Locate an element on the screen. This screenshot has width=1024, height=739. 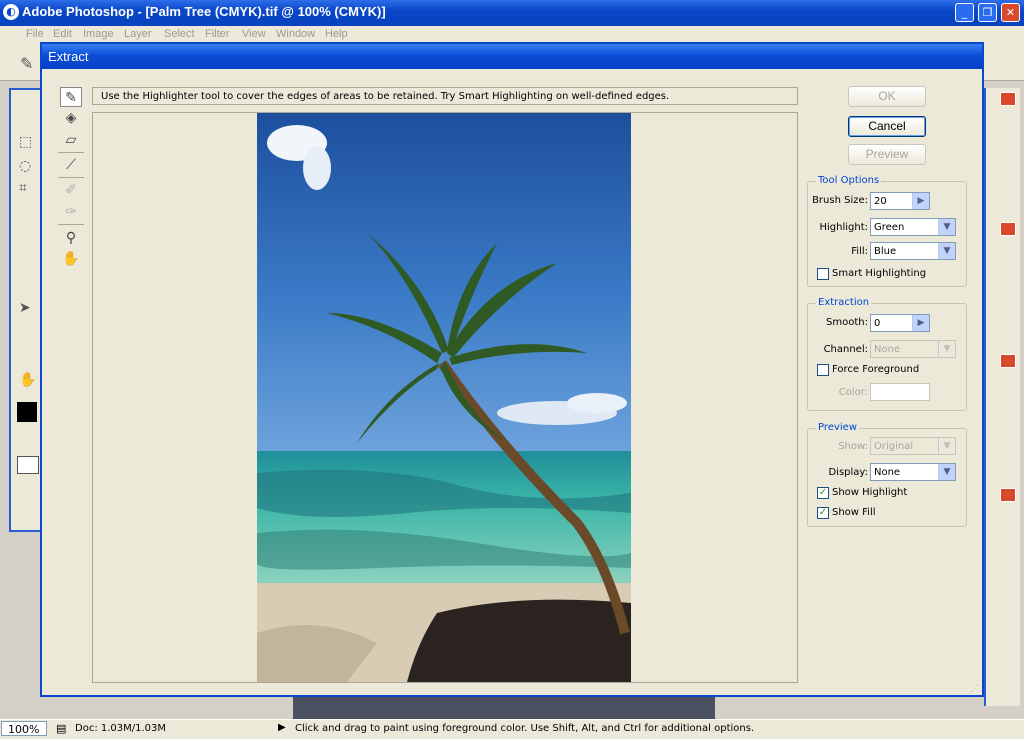
tool-options-title: Tool Options is located at coordinates (849, 180).